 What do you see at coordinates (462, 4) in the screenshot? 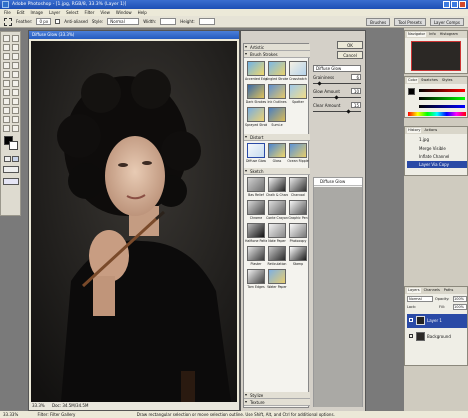
I see `close-icon` at bounding box center [462, 4].